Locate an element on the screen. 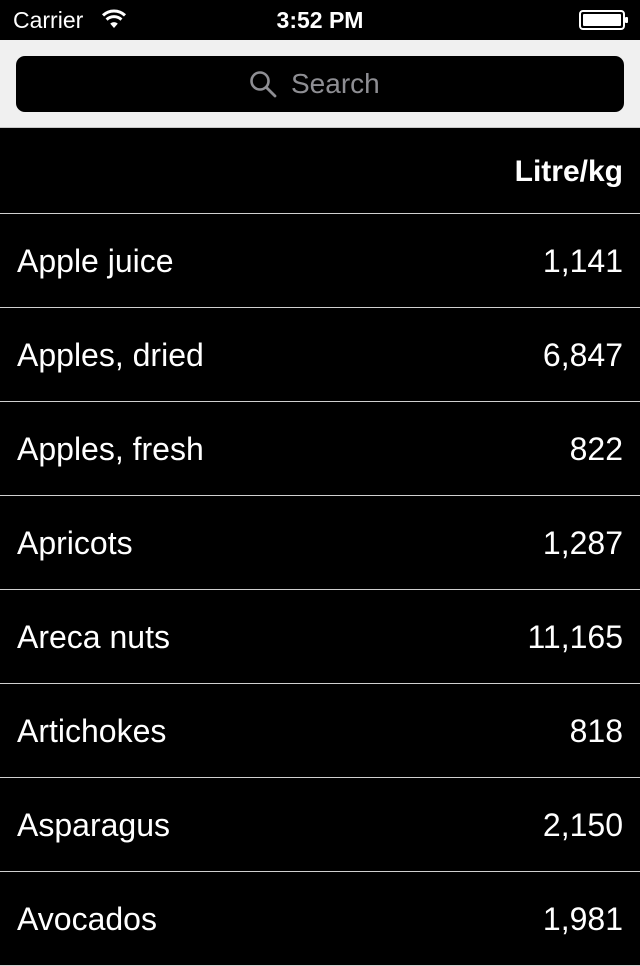 The image size is (640, 966). row-name: Artichokes is located at coordinates (92, 731).